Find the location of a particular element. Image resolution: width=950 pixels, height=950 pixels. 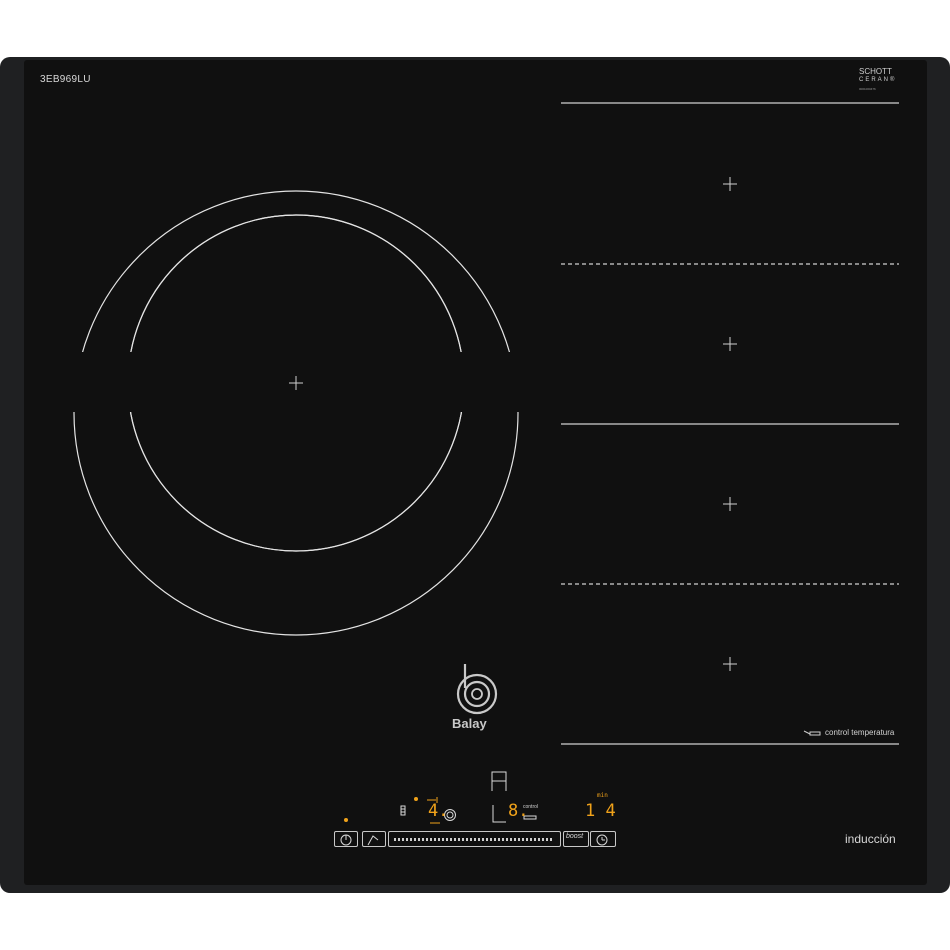

control-tag: control is located at coordinates (531, 807).